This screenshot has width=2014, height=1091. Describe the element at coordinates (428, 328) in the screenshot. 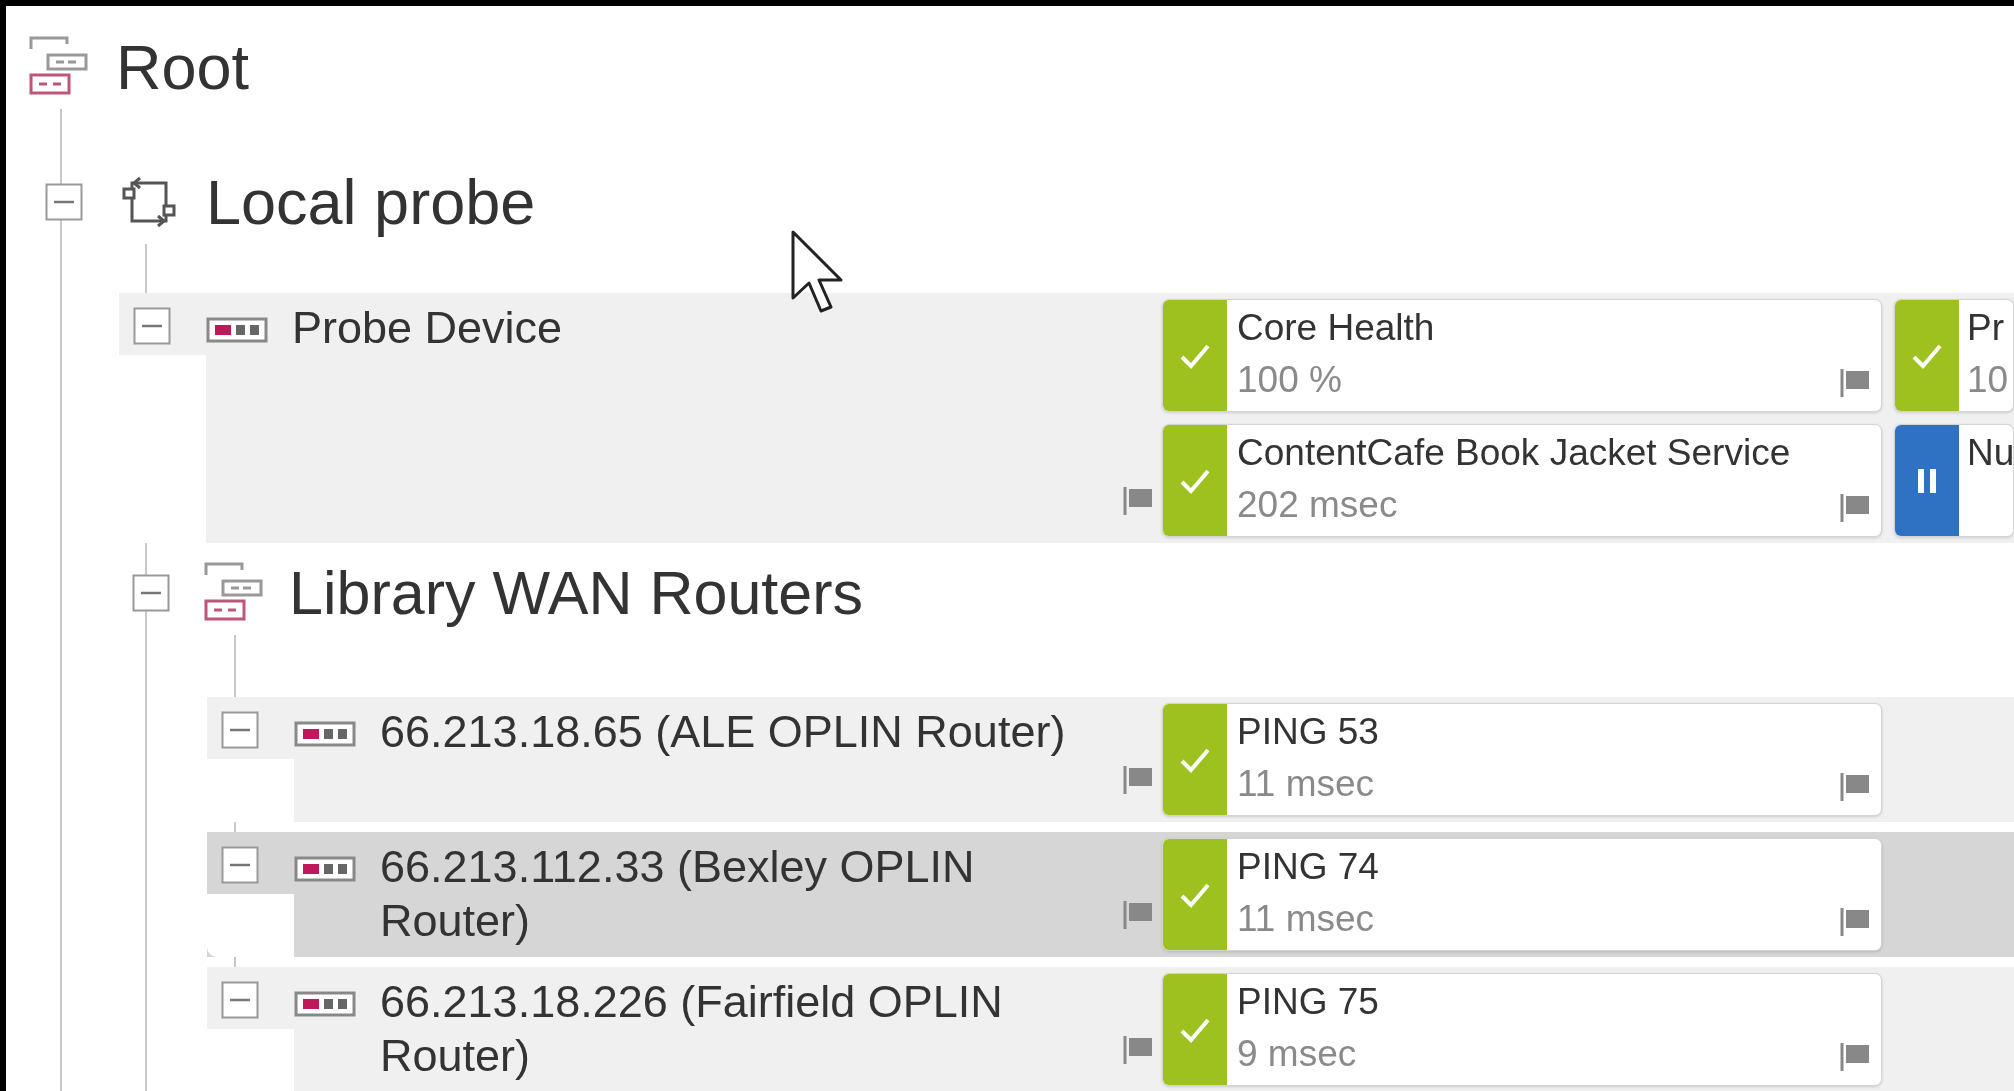

I see `device-label: Probe Device` at that location.